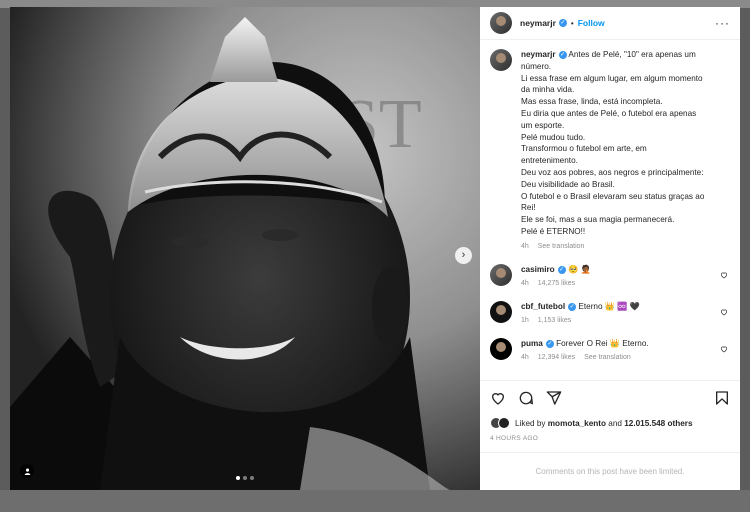 This screenshot has height=512, width=750. Describe the element at coordinates (525, 246) in the screenshot. I see `caption-age: 4h` at that location.